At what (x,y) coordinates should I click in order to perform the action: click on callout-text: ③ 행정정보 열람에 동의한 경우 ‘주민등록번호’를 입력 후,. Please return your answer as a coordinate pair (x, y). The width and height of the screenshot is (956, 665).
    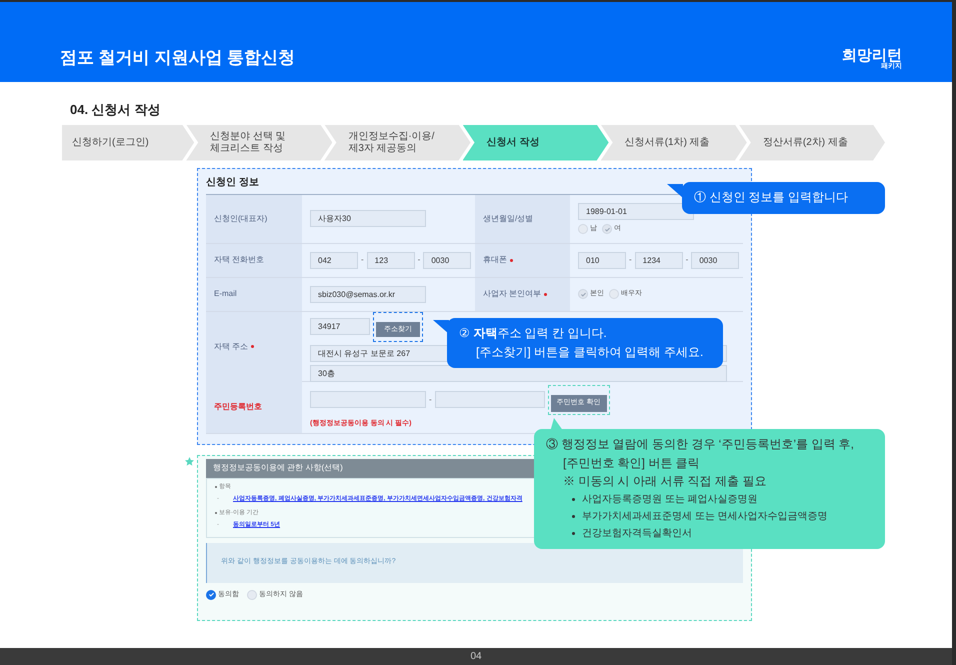
    Looking at the image, I should click on (701, 445).